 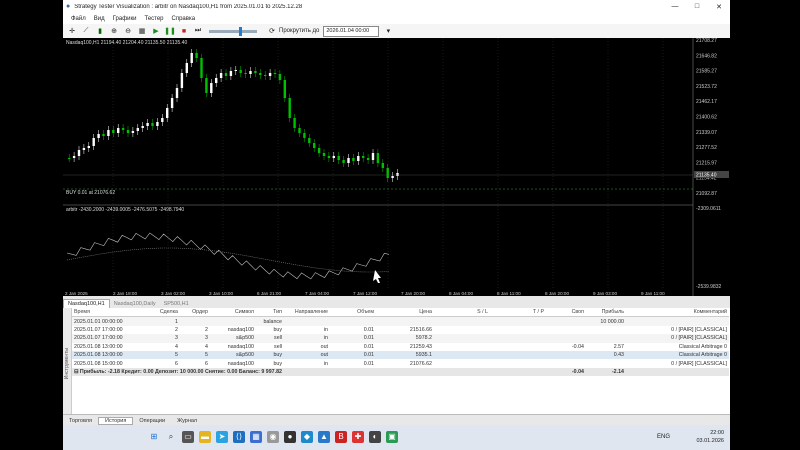 What do you see at coordinates (233, 355) in the screenshot?
I see `table-cell: s&p500` at bounding box center [233, 355].